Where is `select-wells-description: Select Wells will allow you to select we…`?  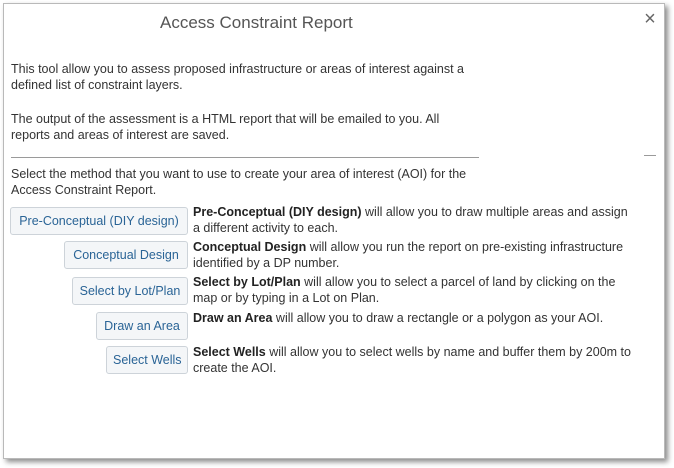 select-wells-description: Select Wells will allow you to select we… is located at coordinates (413, 360).